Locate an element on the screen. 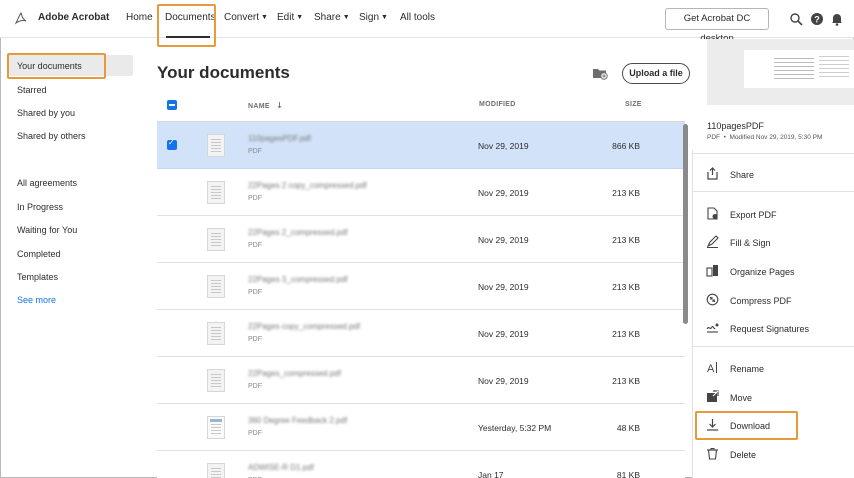 Image resolution: width=854 pixels, height=478 pixels. details-file-type: PDF is located at coordinates (713, 137).